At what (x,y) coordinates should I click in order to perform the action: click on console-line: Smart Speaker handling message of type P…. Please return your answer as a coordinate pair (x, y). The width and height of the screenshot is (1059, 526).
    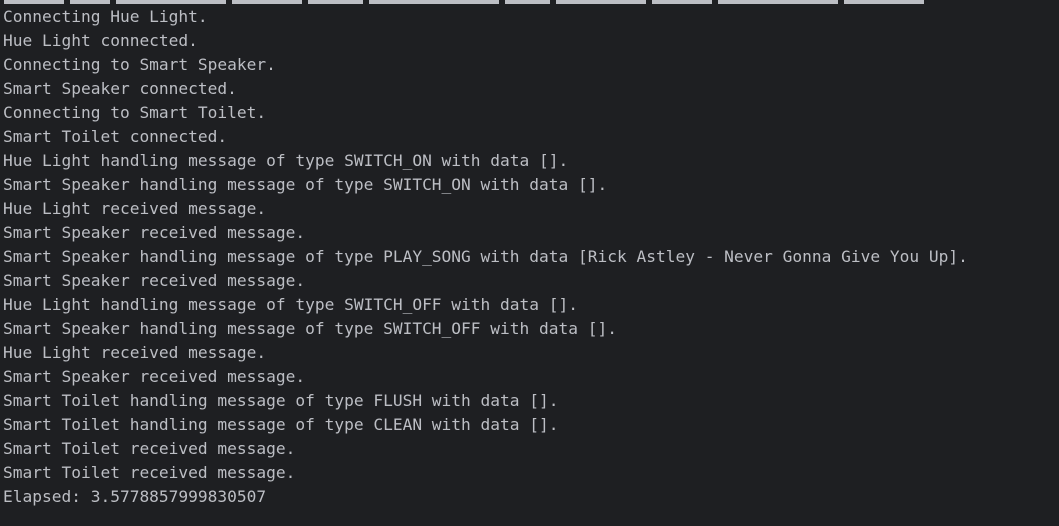
    Looking at the image, I should click on (485, 256).